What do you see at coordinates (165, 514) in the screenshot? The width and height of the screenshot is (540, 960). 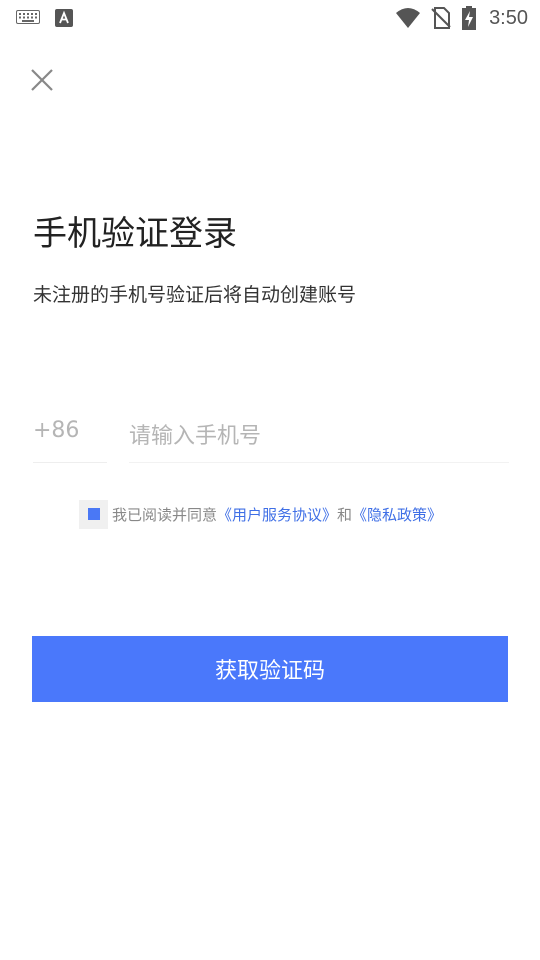 I see `agreement-prefix: 我已阅读并同意` at bounding box center [165, 514].